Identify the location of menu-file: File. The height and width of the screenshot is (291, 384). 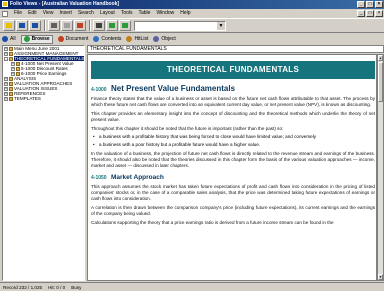
(18, 13).